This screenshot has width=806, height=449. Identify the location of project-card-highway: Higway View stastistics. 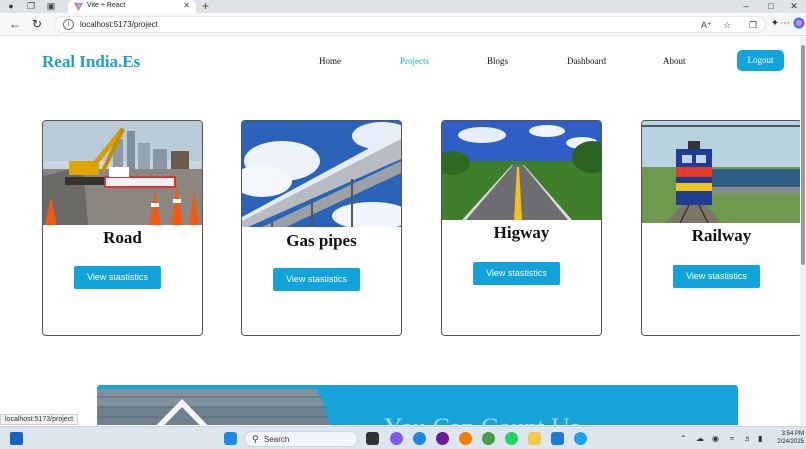
(521, 228).